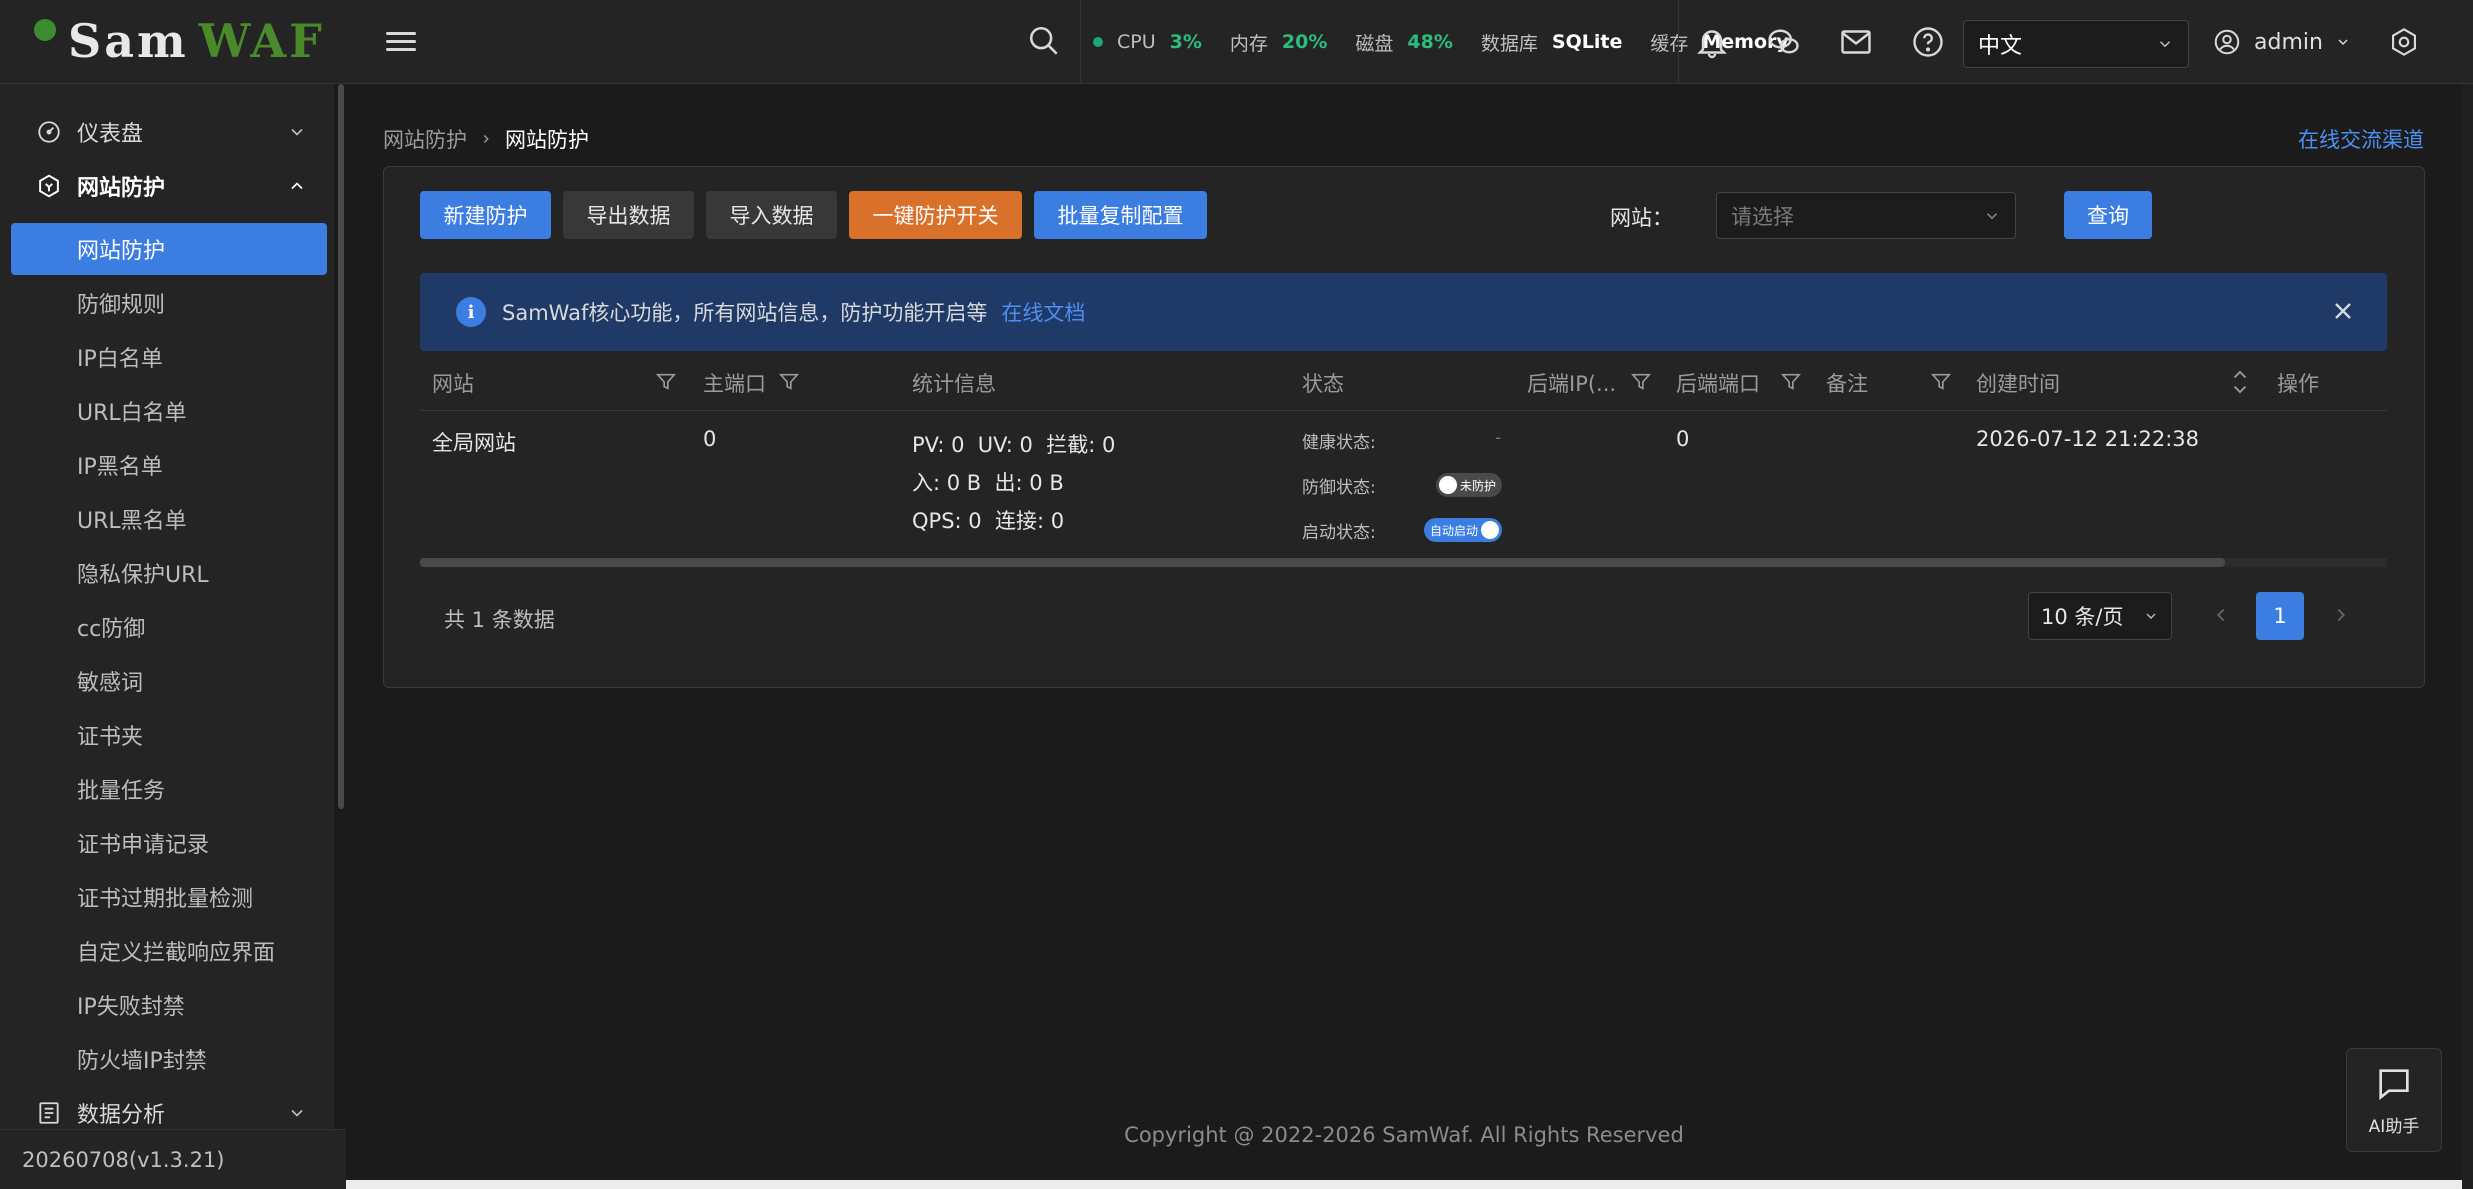 The height and width of the screenshot is (1189, 2473). Describe the element at coordinates (1856, 42) in the screenshot. I see `mail-icon` at that location.